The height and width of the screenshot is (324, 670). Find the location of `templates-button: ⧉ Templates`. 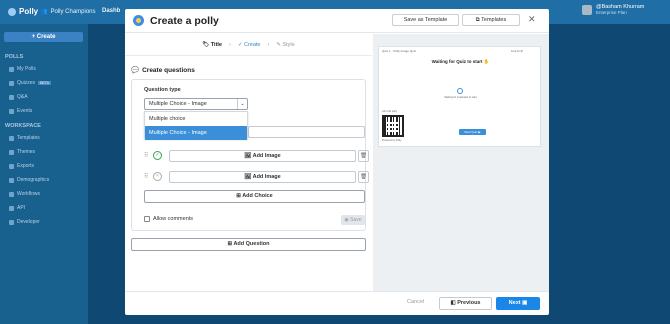

templates-button: ⧉ Templates is located at coordinates (491, 20).